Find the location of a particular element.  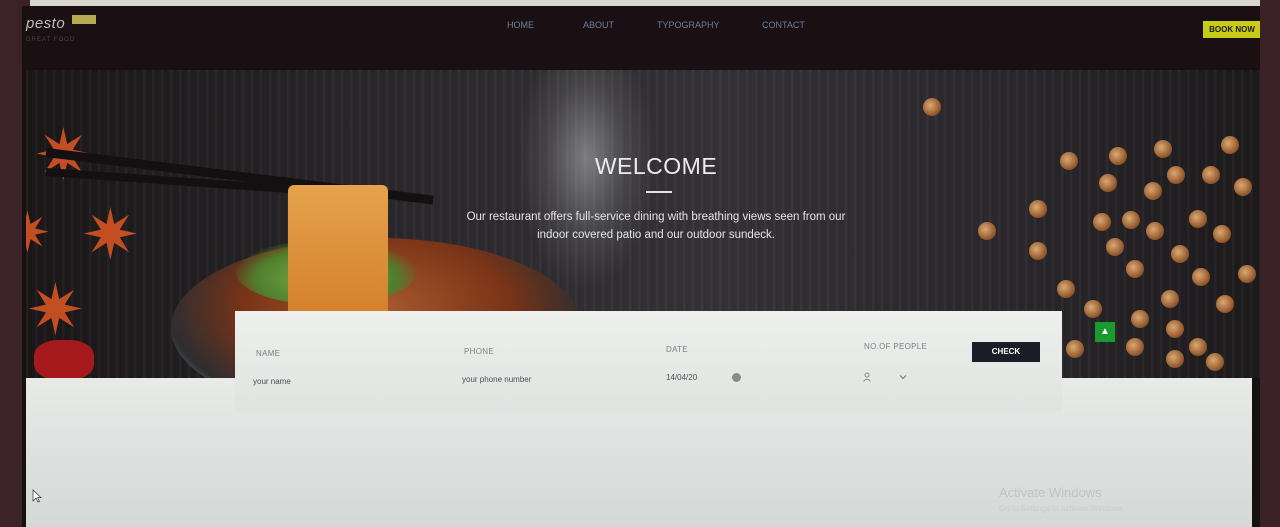

logo-badge is located at coordinates (84, 19).